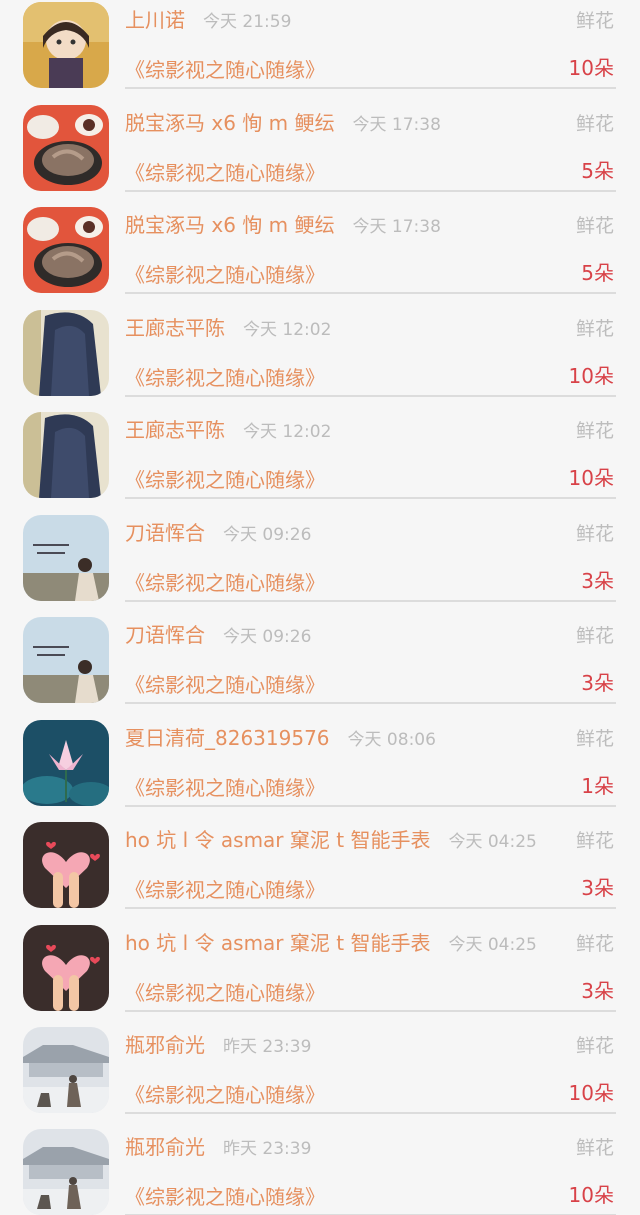 Image resolution: width=640 pixels, height=1215 pixels. I want to click on user-name: 上川诺 今天 21:59, so click(208, 20).